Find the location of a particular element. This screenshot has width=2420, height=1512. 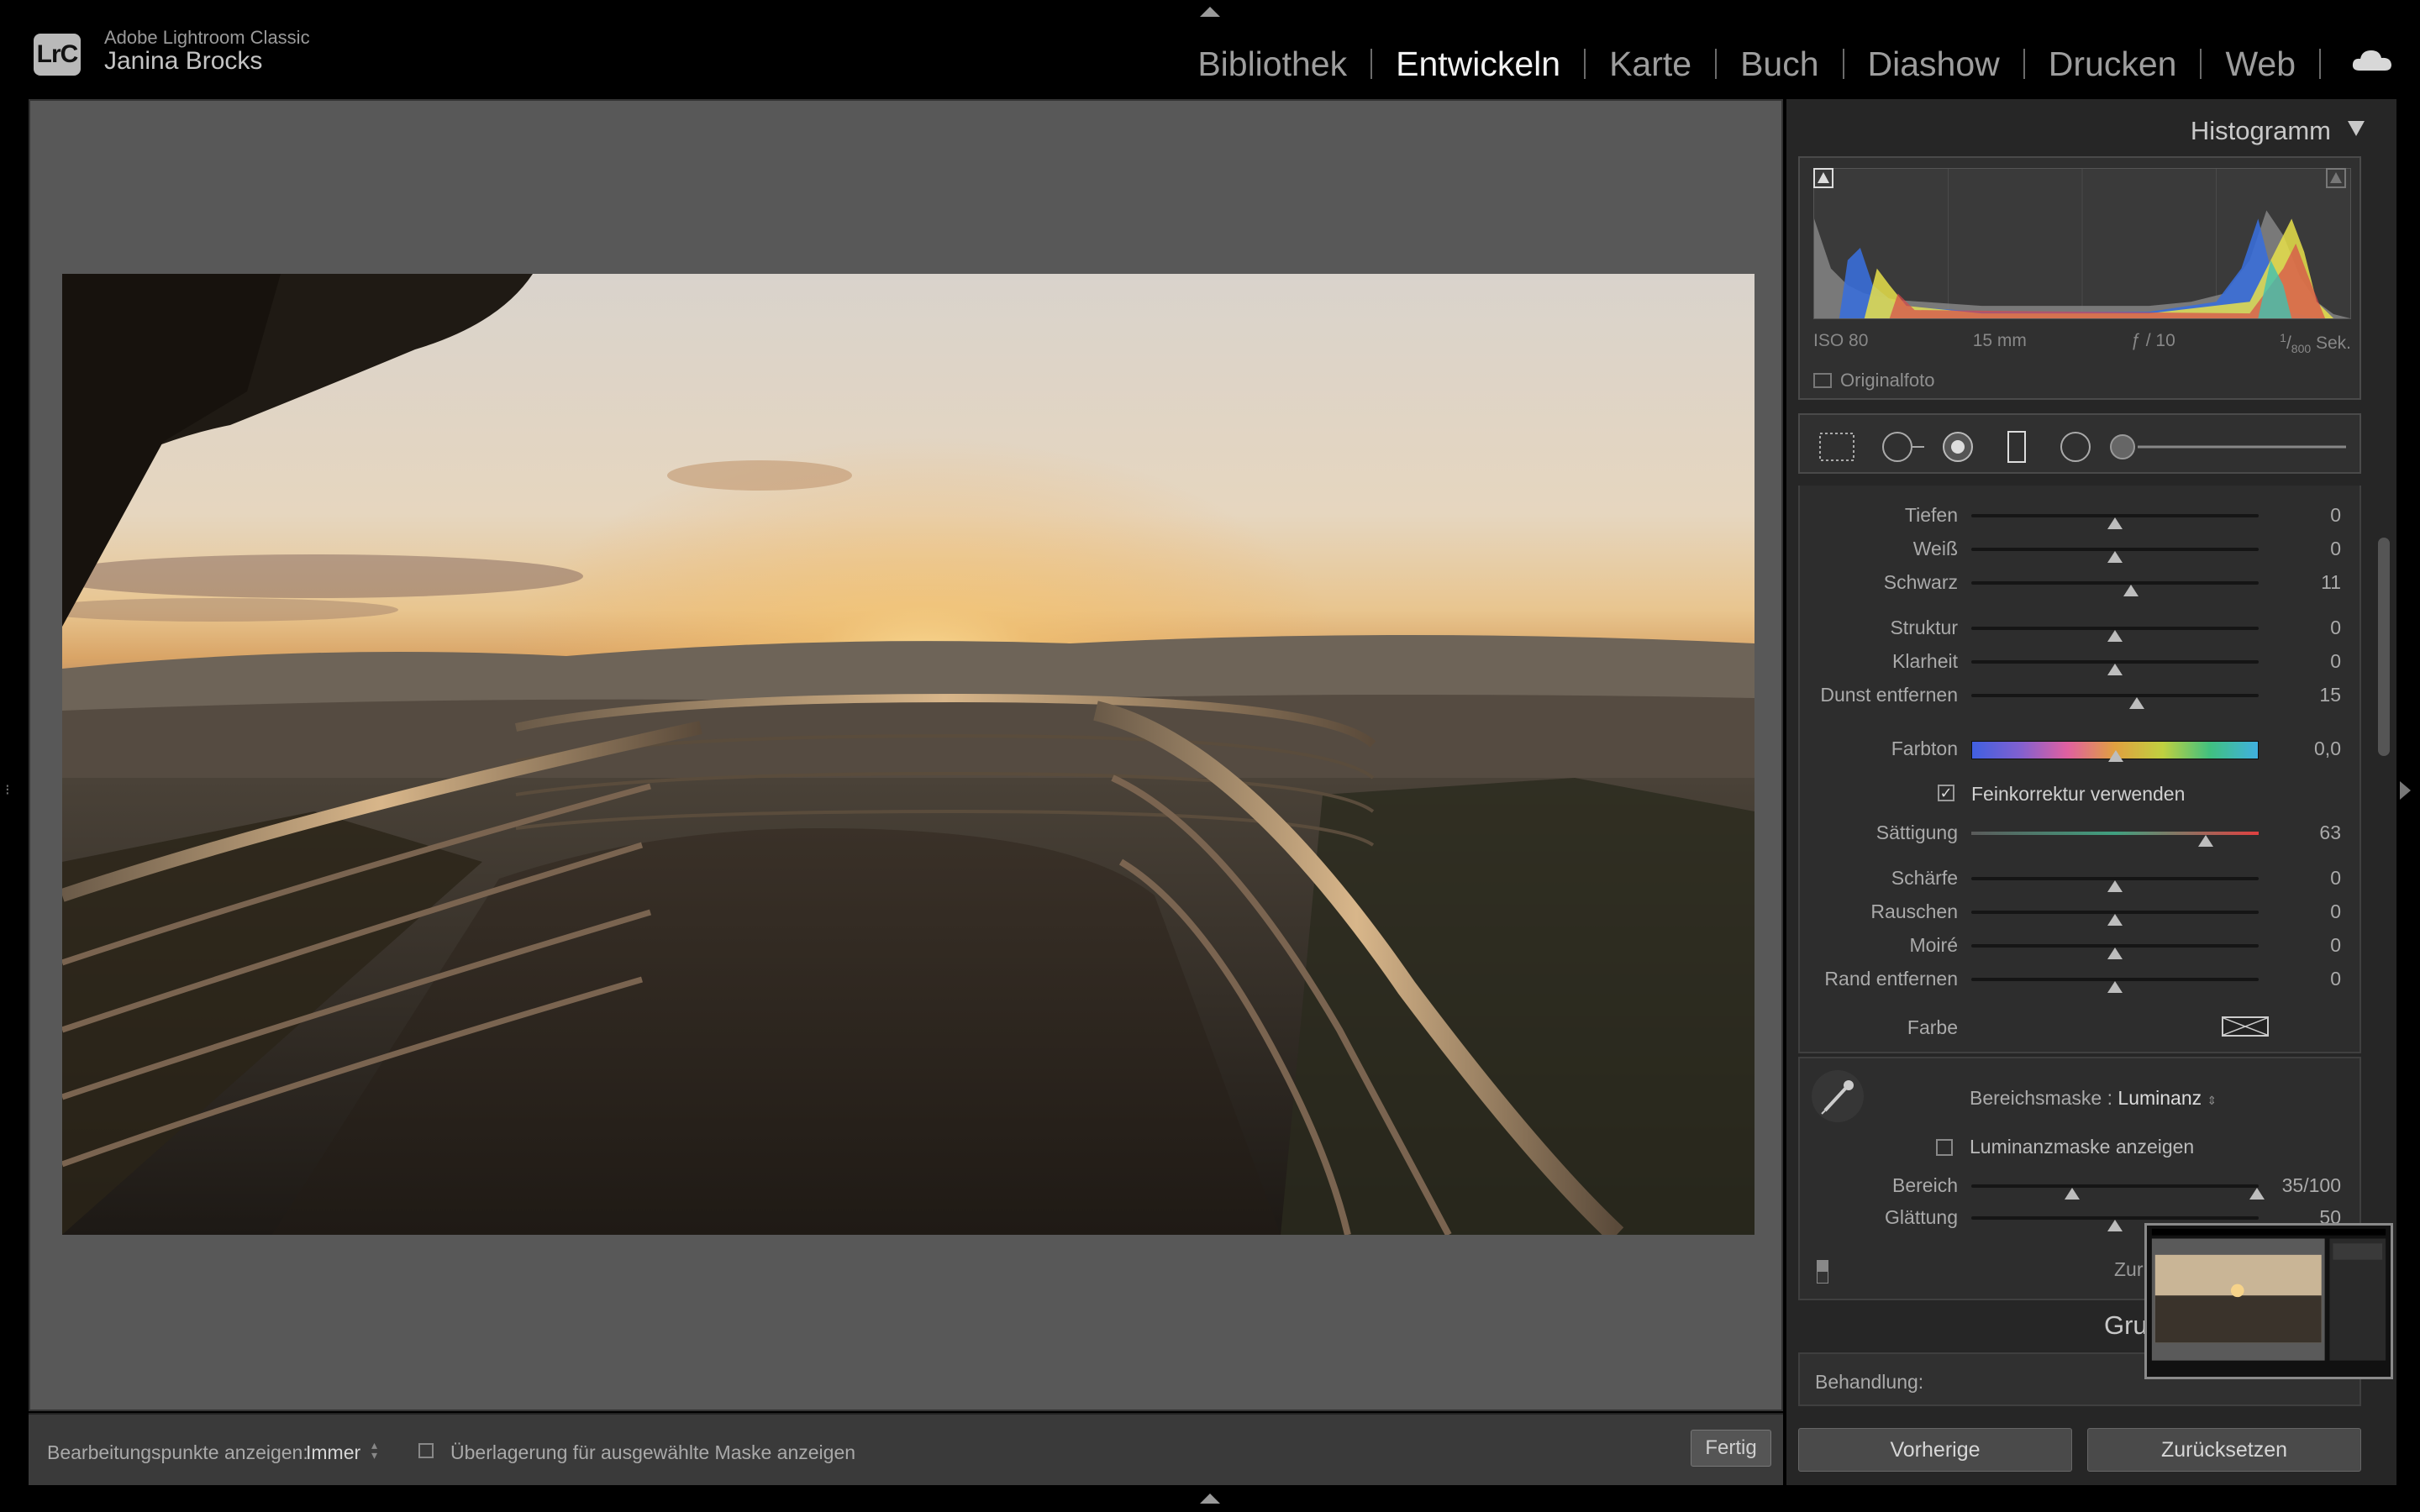

slider-tiefen: Tiefen 0 is located at coordinates (2082, 516).